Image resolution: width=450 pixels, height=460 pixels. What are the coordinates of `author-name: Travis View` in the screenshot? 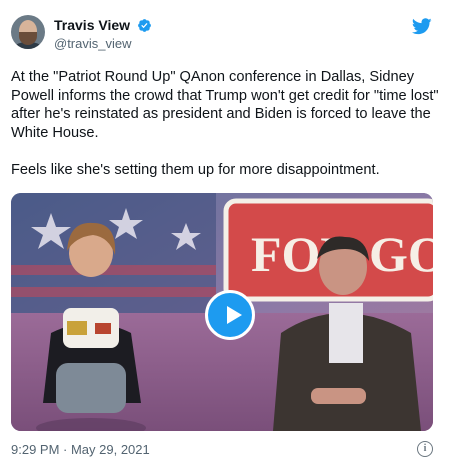 It's located at (92, 25).